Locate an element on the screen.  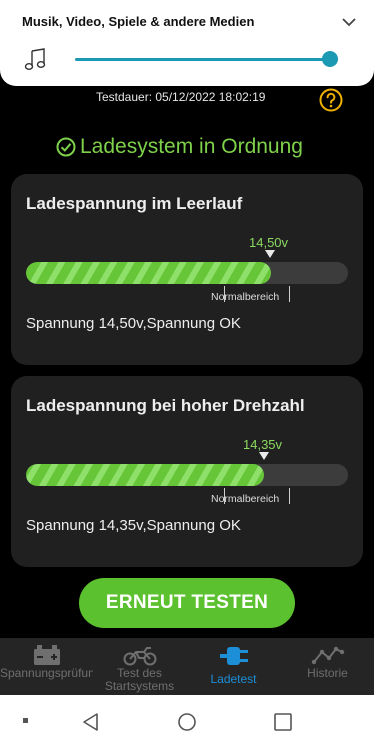
chevron-down-icon is located at coordinates (349, 22).